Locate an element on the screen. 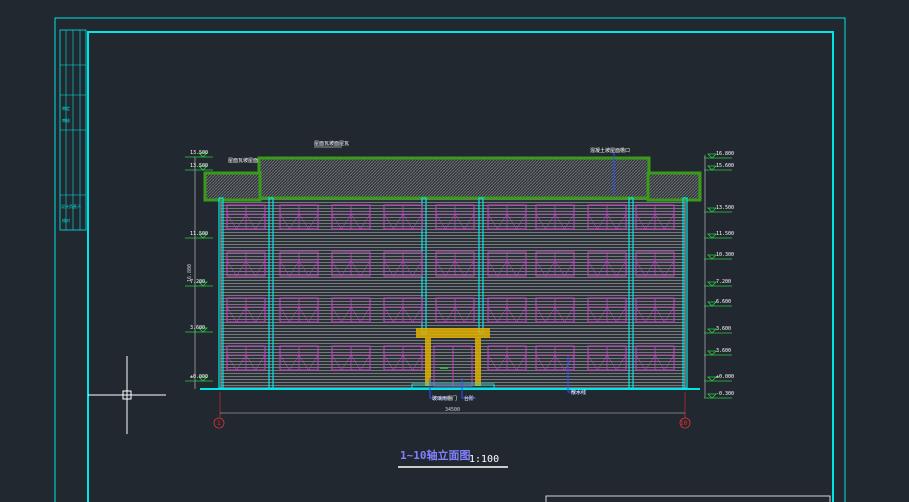 This screenshot has height=502, width=909. title-block-label: 校对 is located at coordinates (66, 220).